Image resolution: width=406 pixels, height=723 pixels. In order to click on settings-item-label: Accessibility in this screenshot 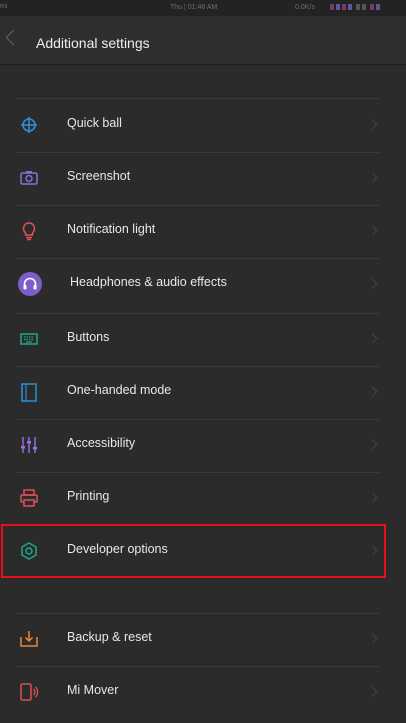, I will do `click(101, 443)`.